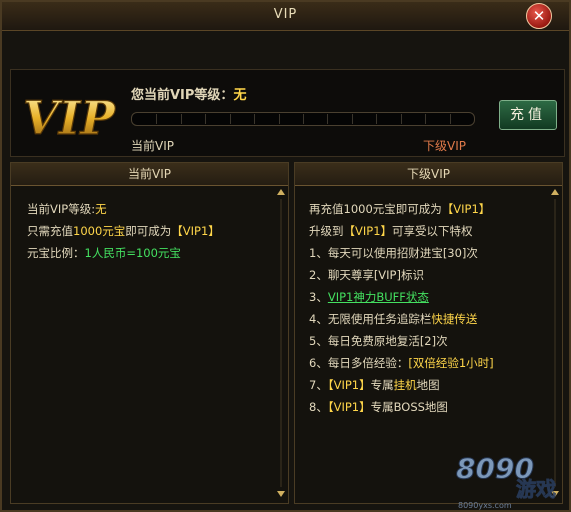  I want to click on privilege-item-8: 8、【VIP1】专属BOSS地图, so click(378, 407).